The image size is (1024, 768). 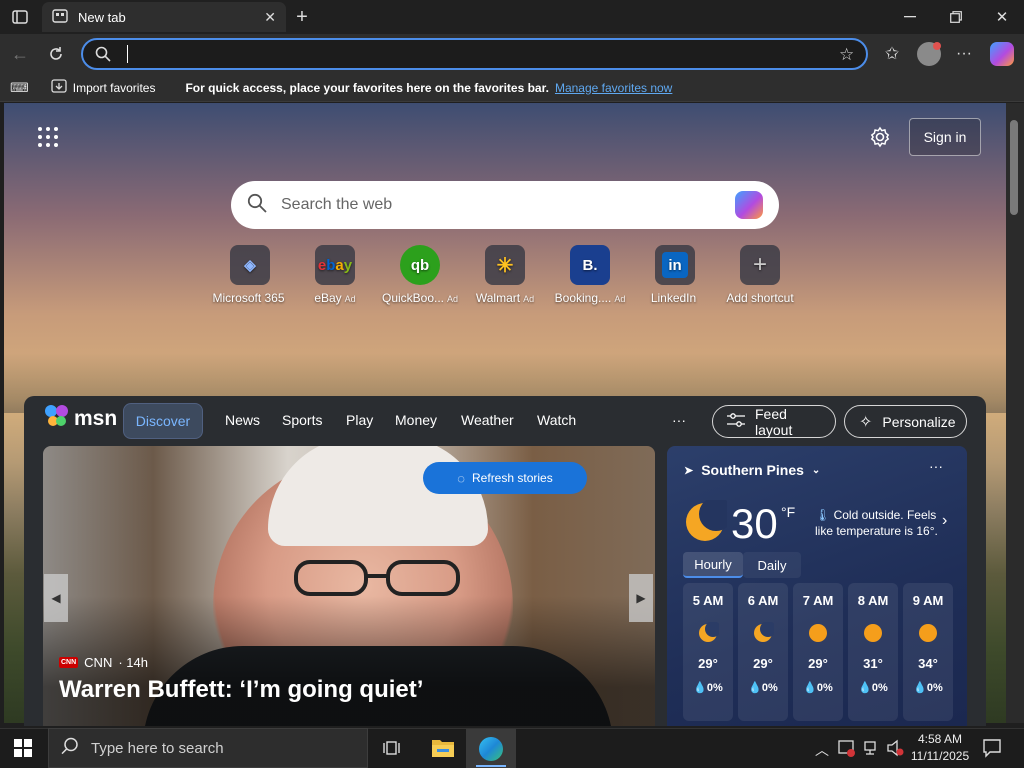 What do you see at coordinates (679, 420) in the screenshot?
I see `more-tabs-icon: ···` at bounding box center [679, 420].